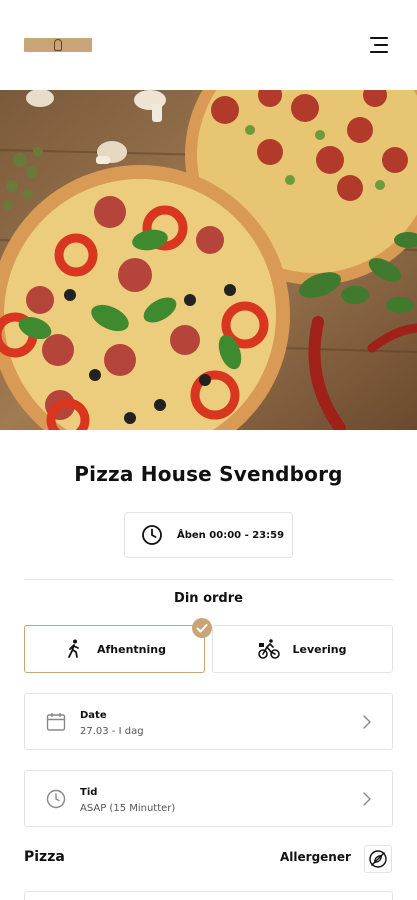  I want to click on divider, so click(208, 579).